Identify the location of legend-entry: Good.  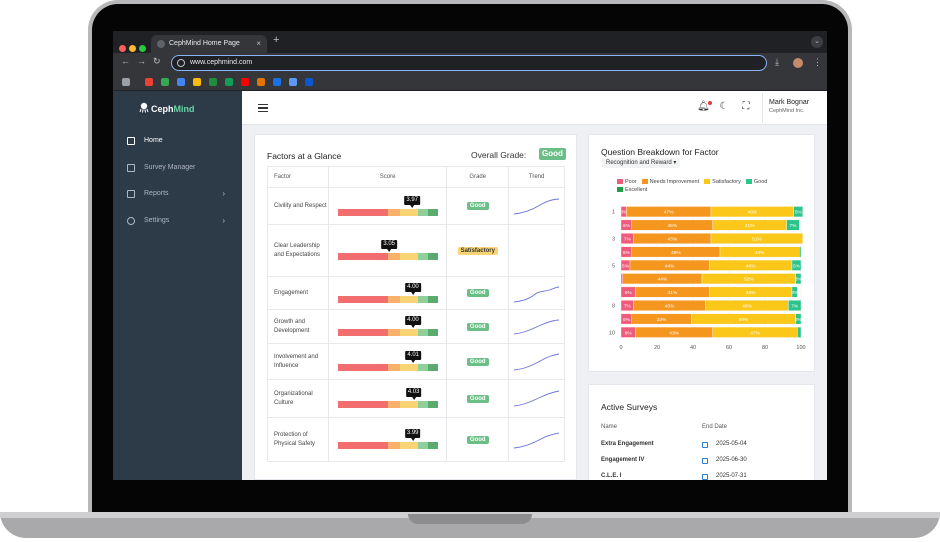
(756, 182).